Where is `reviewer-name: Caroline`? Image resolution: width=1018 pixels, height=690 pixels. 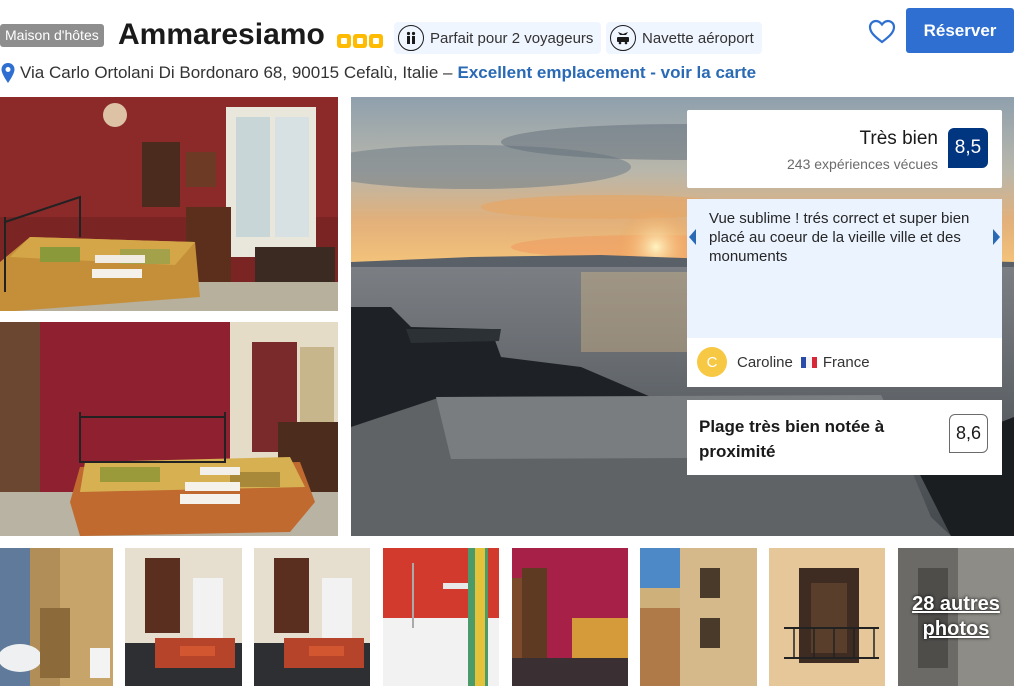
reviewer-name: Caroline is located at coordinates (765, 362).